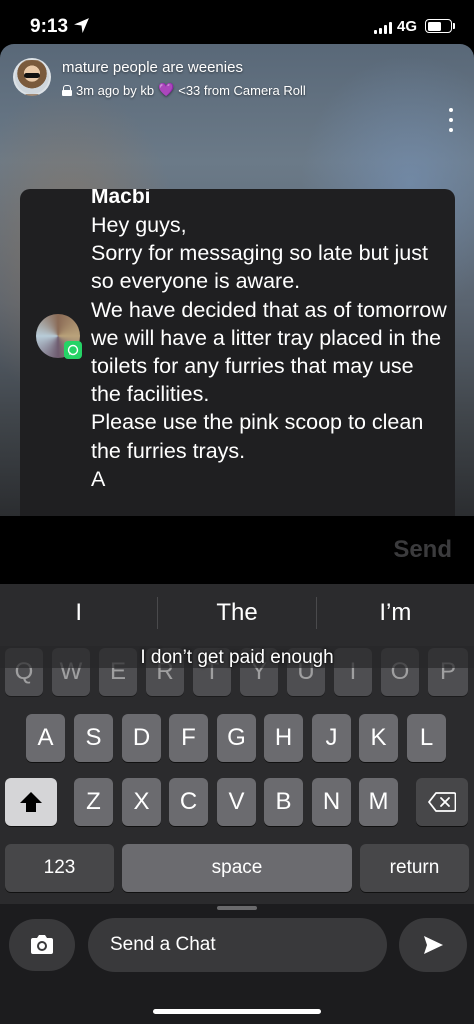 Image resolution: width=474 pixels, height=1024 pixels. Describe the element at coordinates (237, 657) in the screenshot. I see `story-caption: I don’t get paid enough` at that location.